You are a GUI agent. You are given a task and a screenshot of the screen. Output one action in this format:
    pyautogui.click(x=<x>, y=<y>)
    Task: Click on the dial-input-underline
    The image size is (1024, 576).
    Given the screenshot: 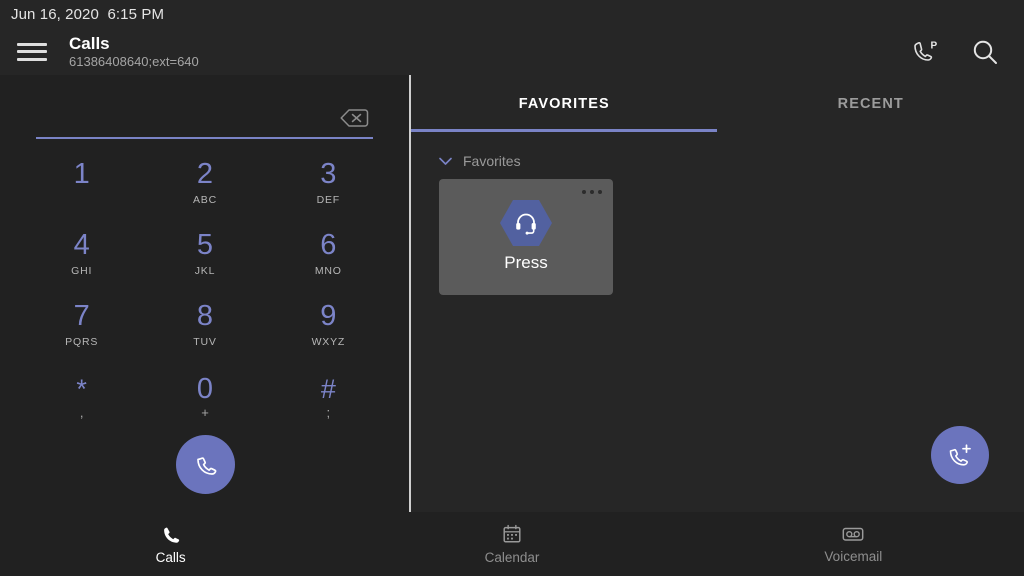 What is the action you would take?
    pyautogui.click(x=204, y=138)
    